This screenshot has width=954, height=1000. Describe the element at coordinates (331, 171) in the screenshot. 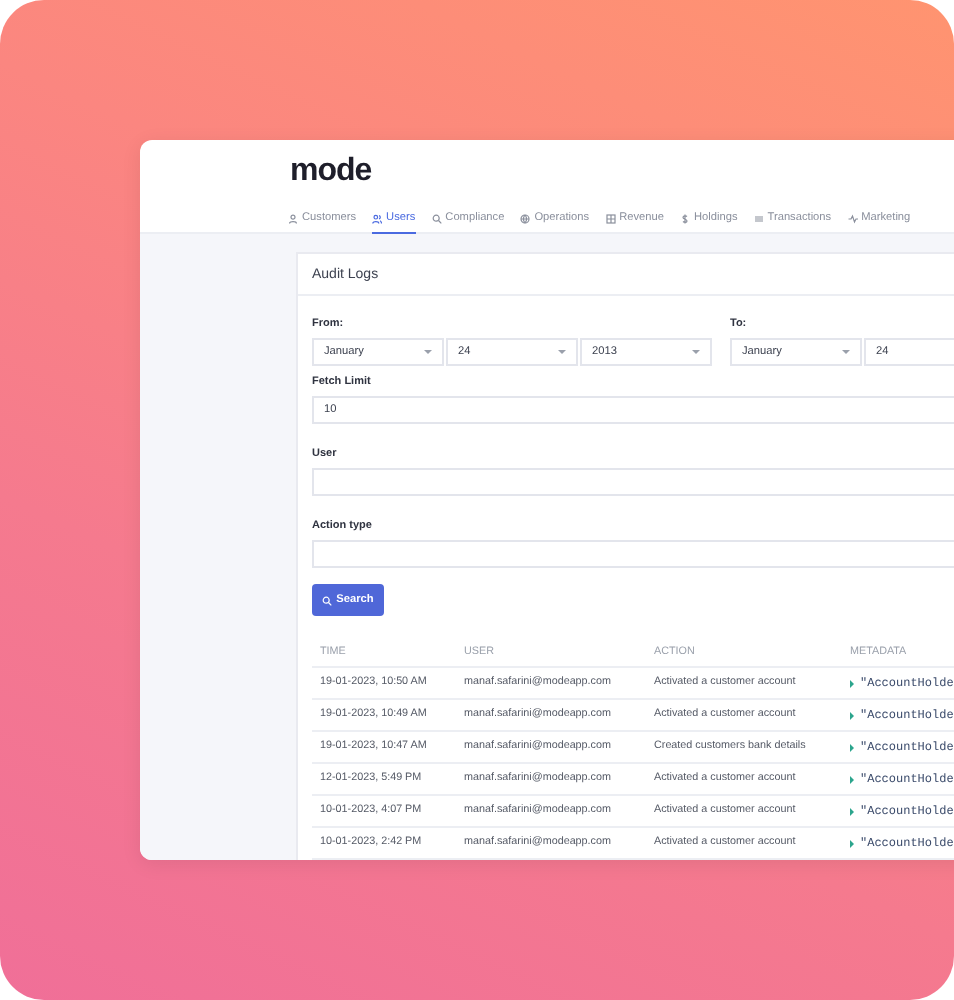

I see `logo: mode` at that location.